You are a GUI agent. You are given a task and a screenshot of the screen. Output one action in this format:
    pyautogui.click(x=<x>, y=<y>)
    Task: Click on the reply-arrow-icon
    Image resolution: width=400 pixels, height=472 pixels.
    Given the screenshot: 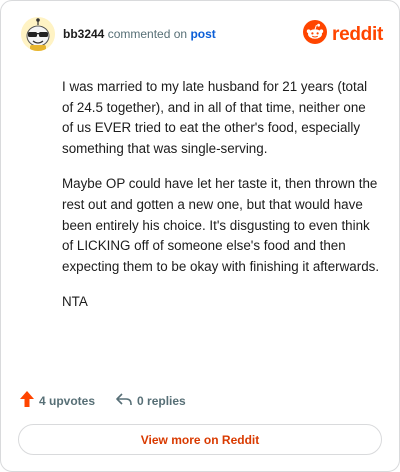 What is the action you would take?
    pyautogui.click(x=124, y=400)
    